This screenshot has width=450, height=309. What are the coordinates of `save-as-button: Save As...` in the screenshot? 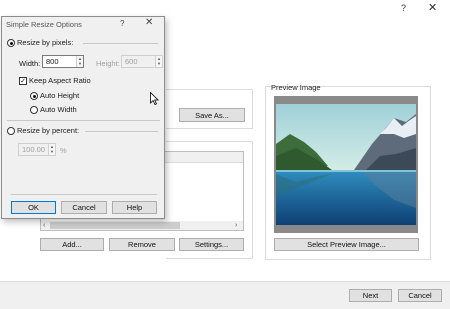 It's located at (212, 115).